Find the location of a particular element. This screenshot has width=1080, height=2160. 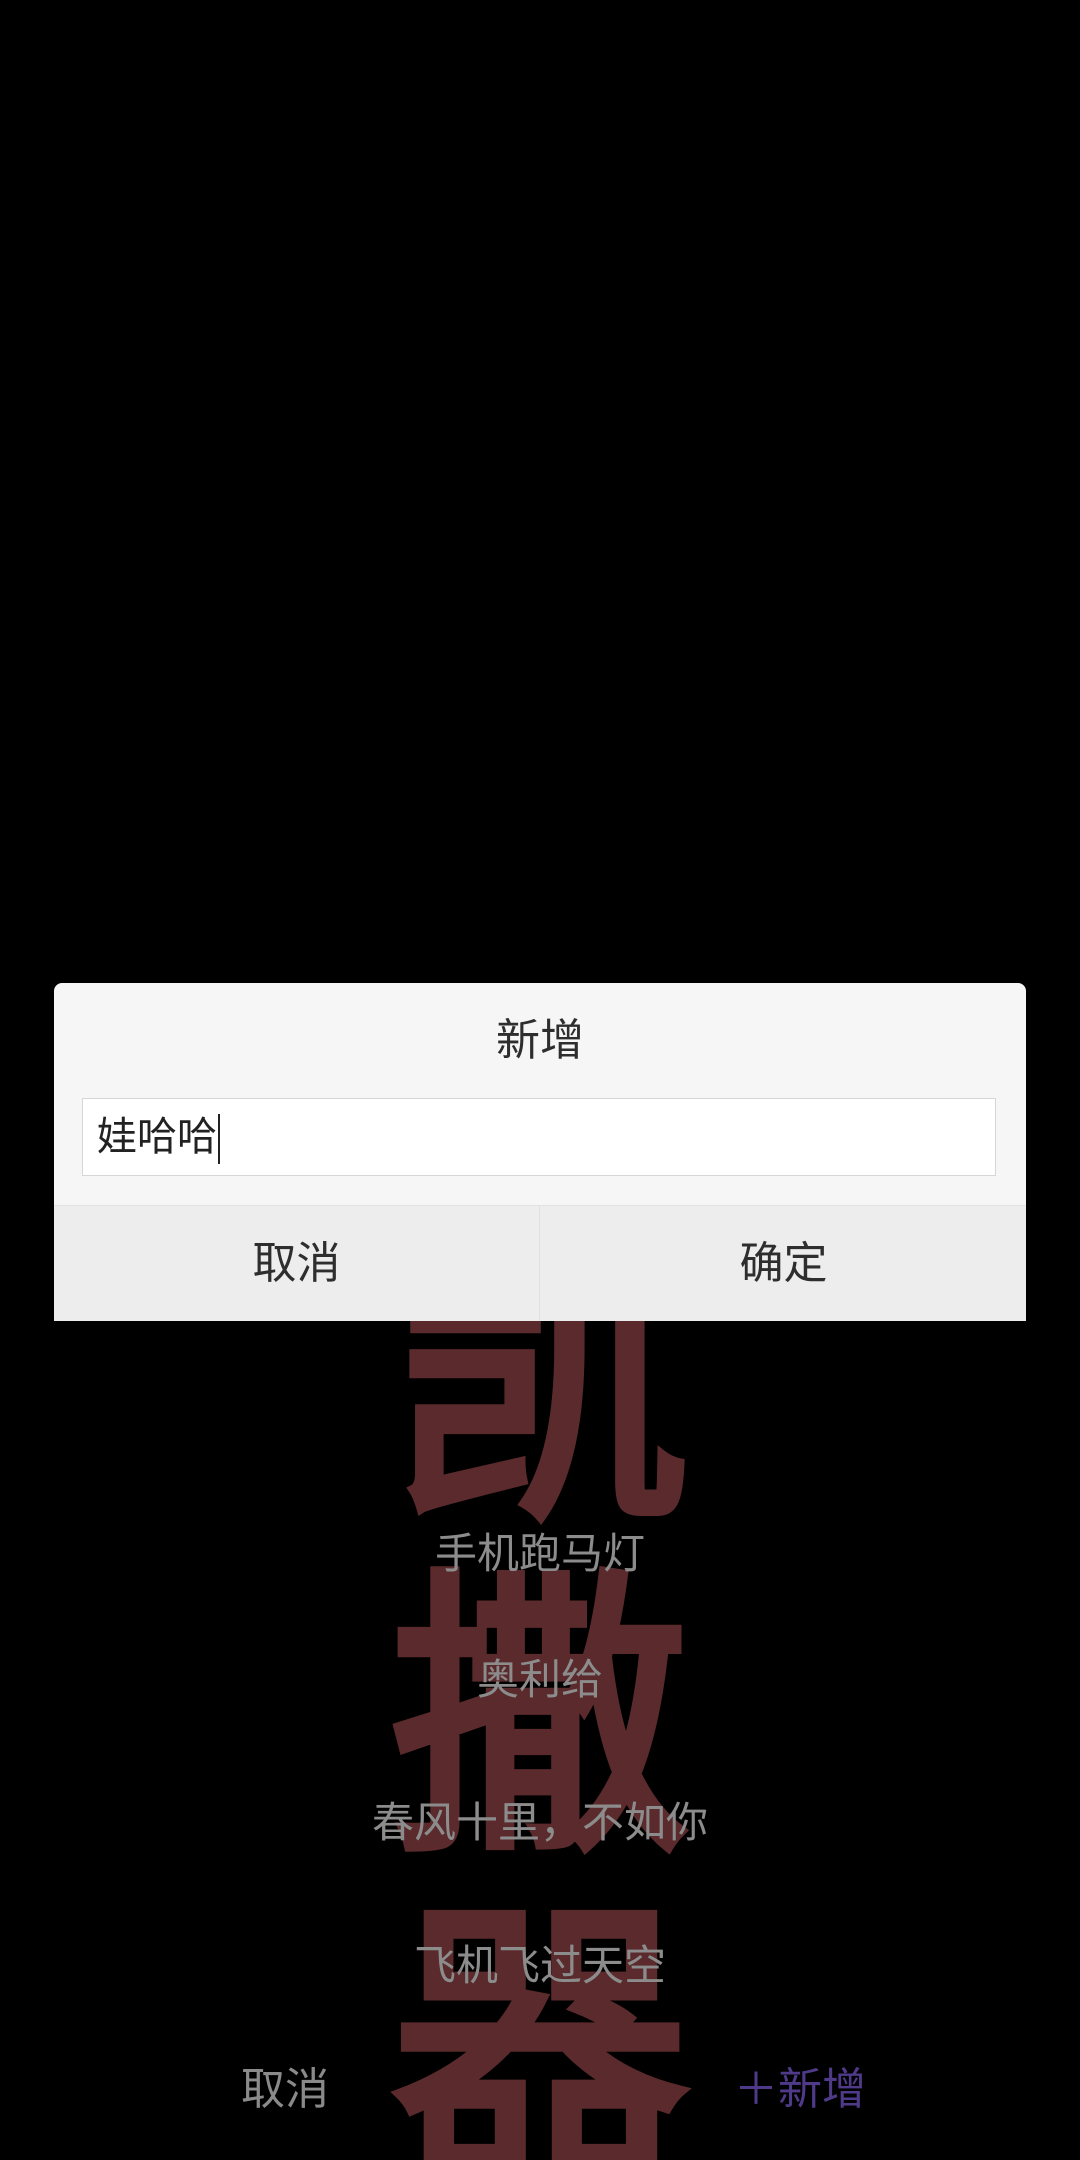

dialog-cancel-button: 取消 is located at coordinates (296, 1263).